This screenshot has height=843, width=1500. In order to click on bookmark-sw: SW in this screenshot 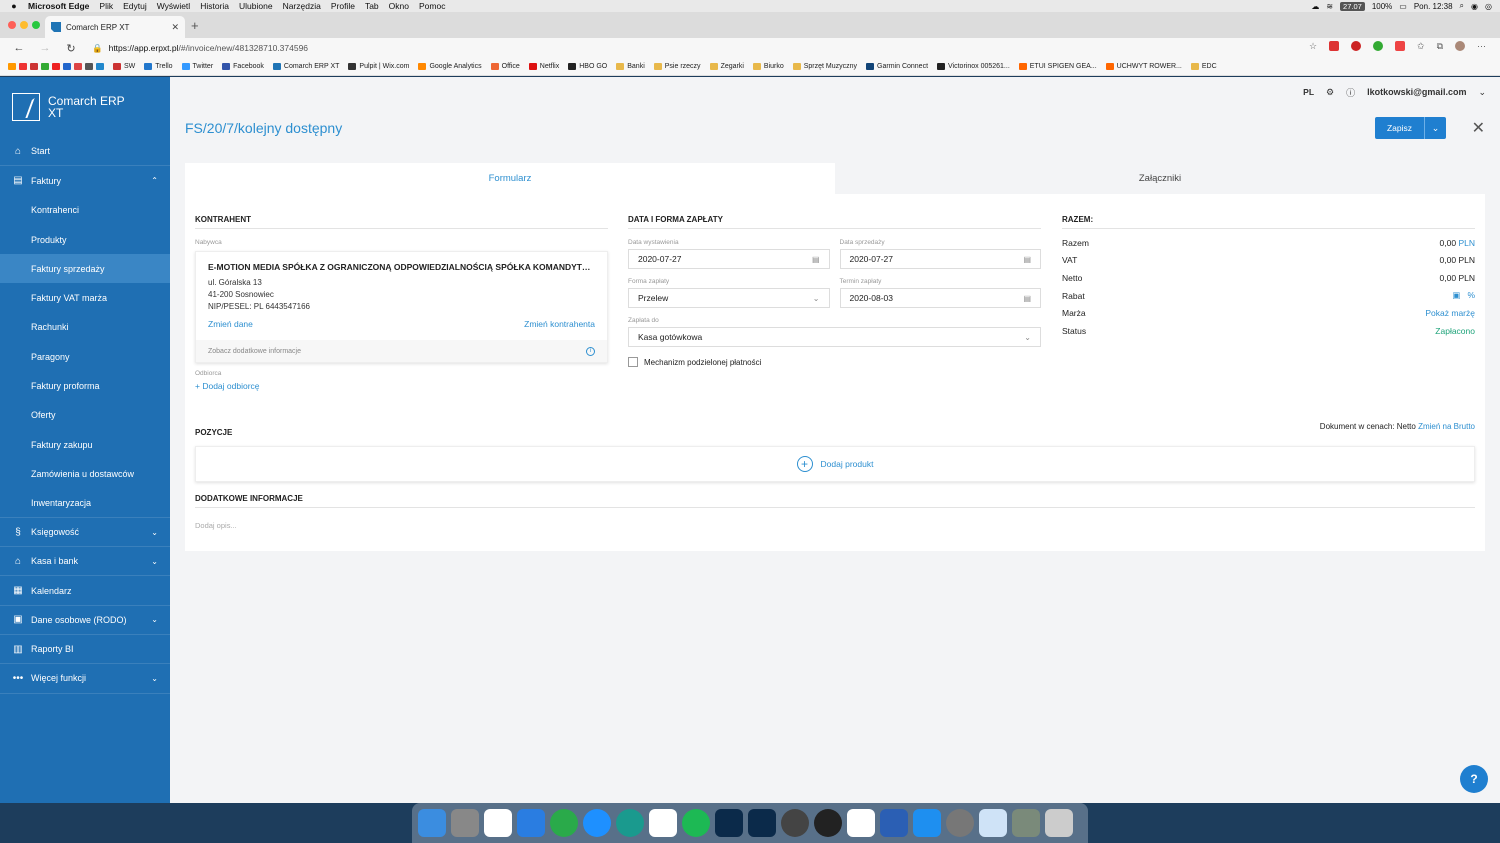, I will do `click(124, 66)`.